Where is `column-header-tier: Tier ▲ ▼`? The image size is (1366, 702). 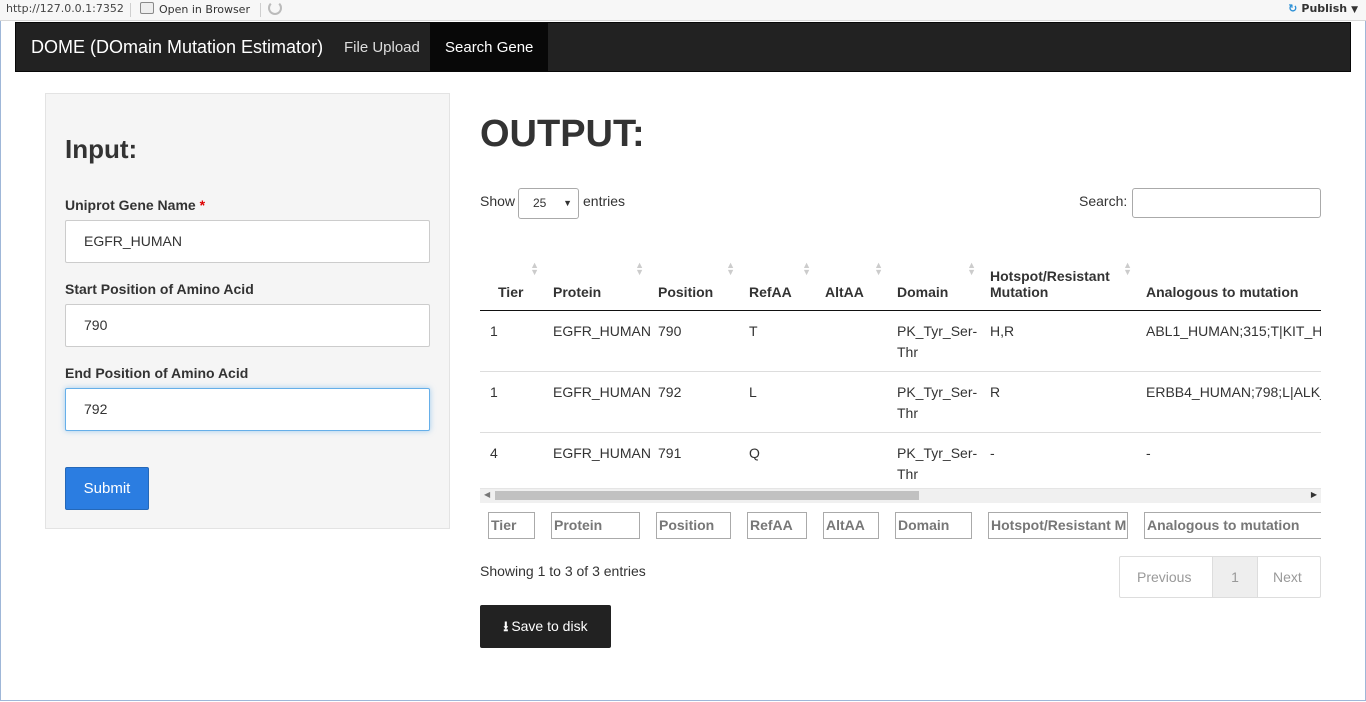 column-header-tier: Tier ▲ ▼ is located at coordinates (511, 280).